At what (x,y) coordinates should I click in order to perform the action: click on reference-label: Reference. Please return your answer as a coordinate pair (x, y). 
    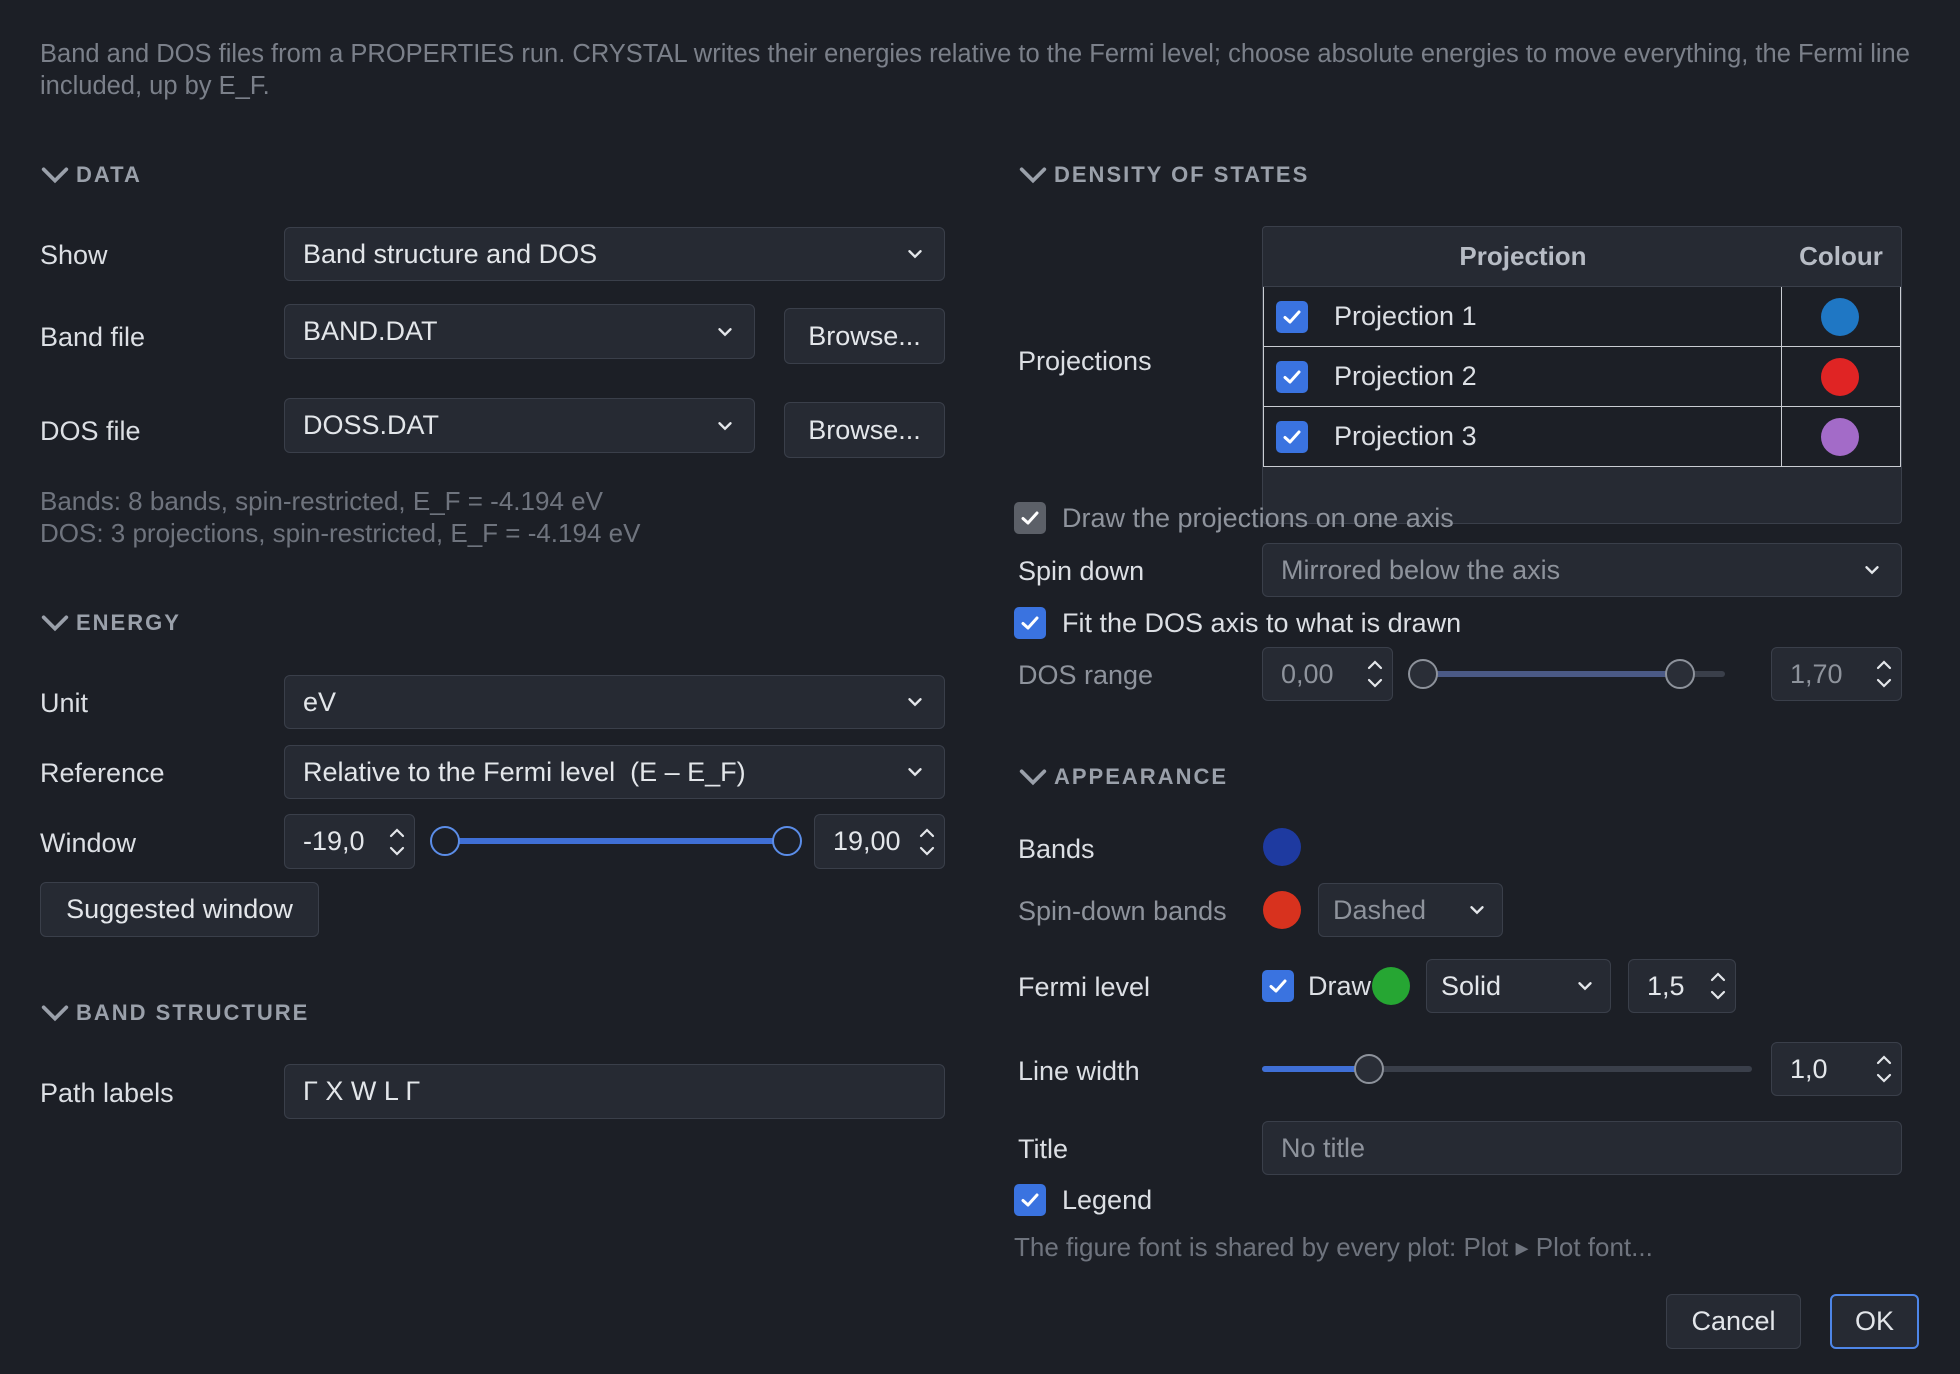
    Looking at the image, I should click on (102, 773).